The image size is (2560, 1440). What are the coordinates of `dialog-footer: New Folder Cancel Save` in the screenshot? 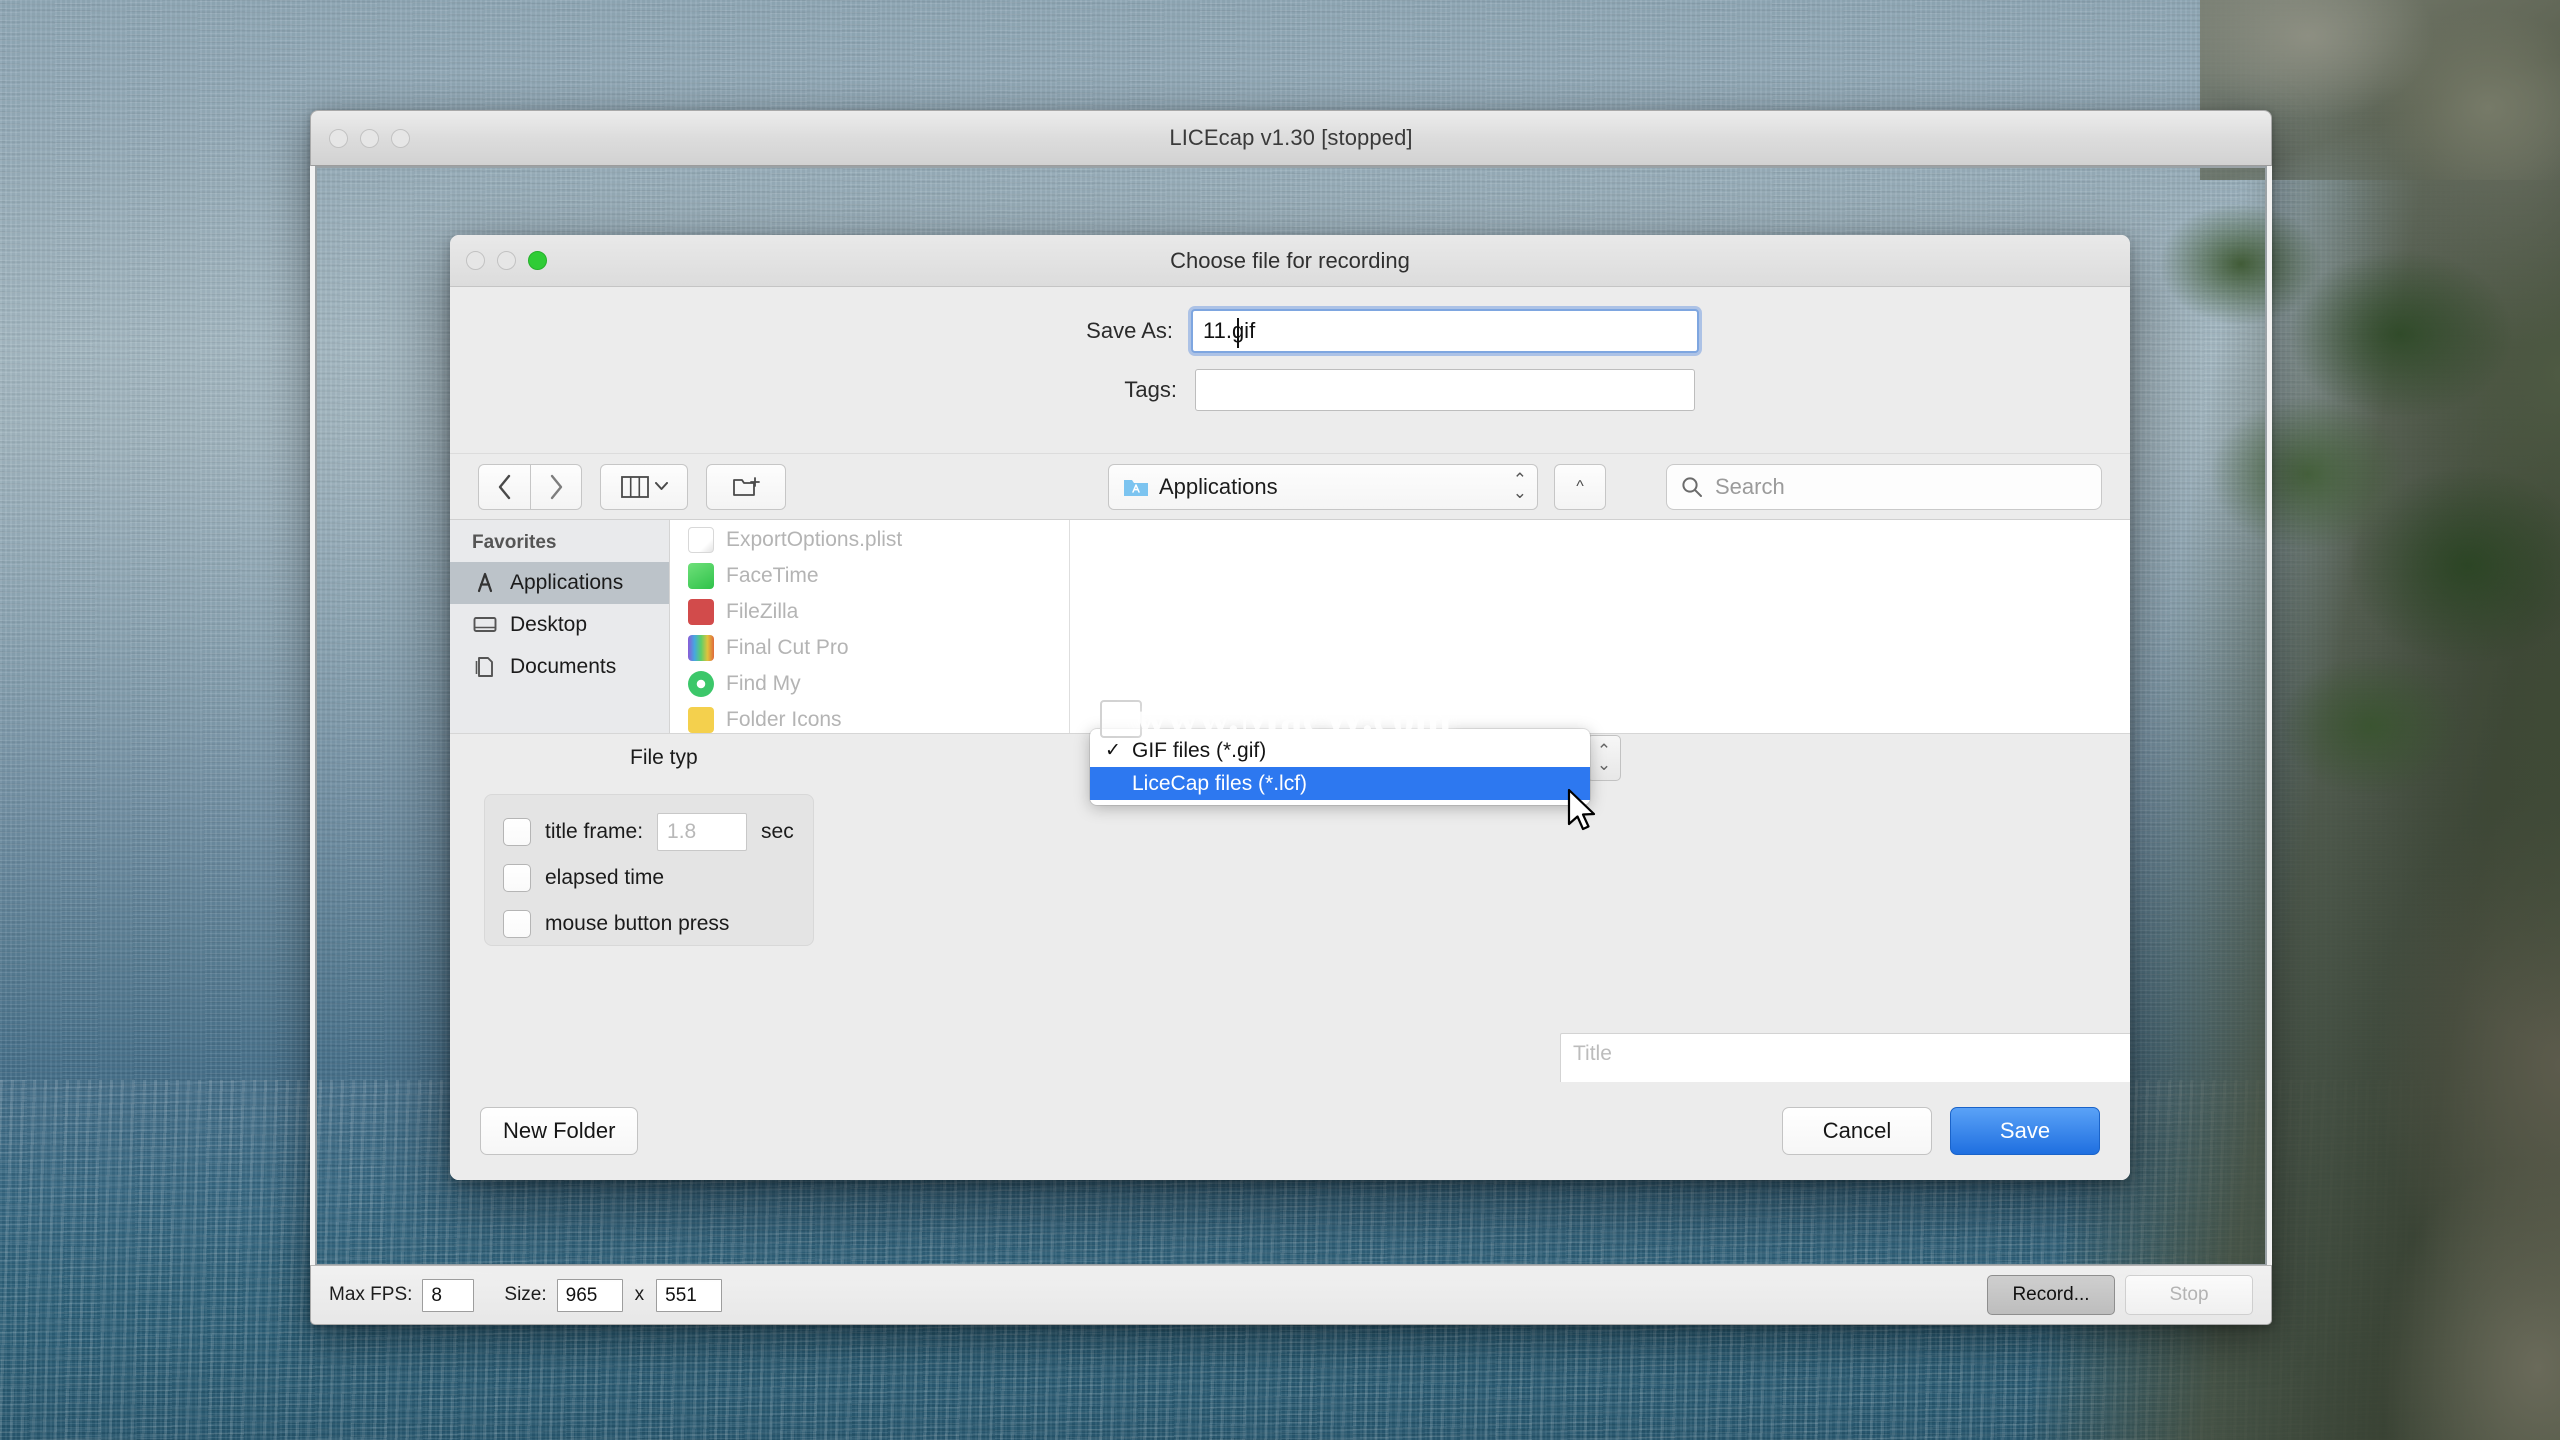 It's located at (1290, 1131).